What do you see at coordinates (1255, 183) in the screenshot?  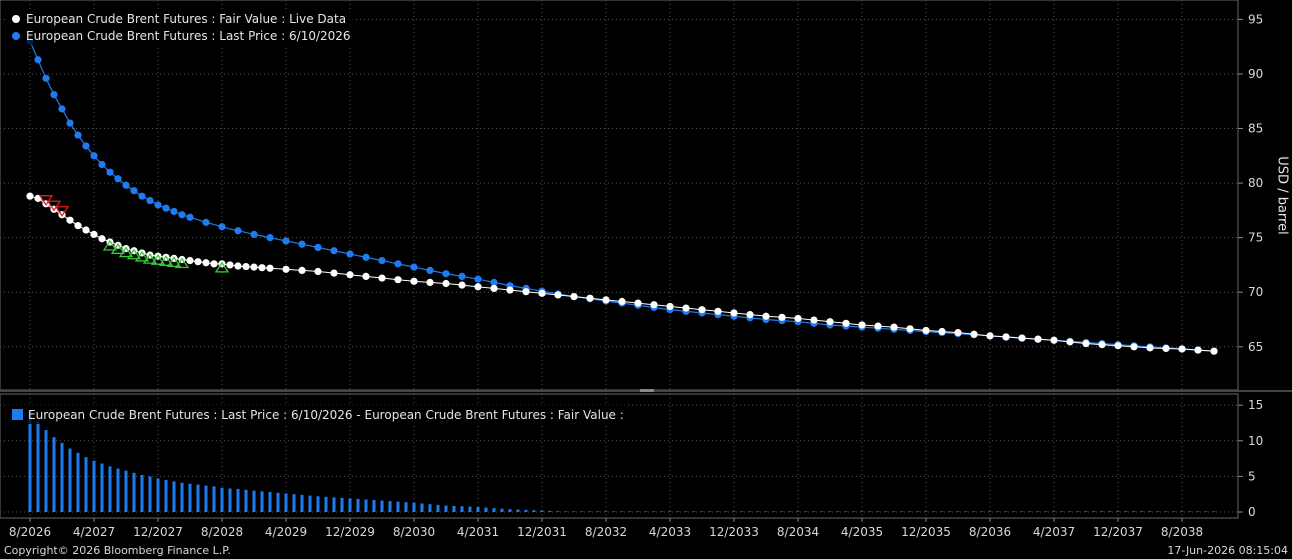 I see `y-tick-label: 80` at bounding box center [1255, 183].